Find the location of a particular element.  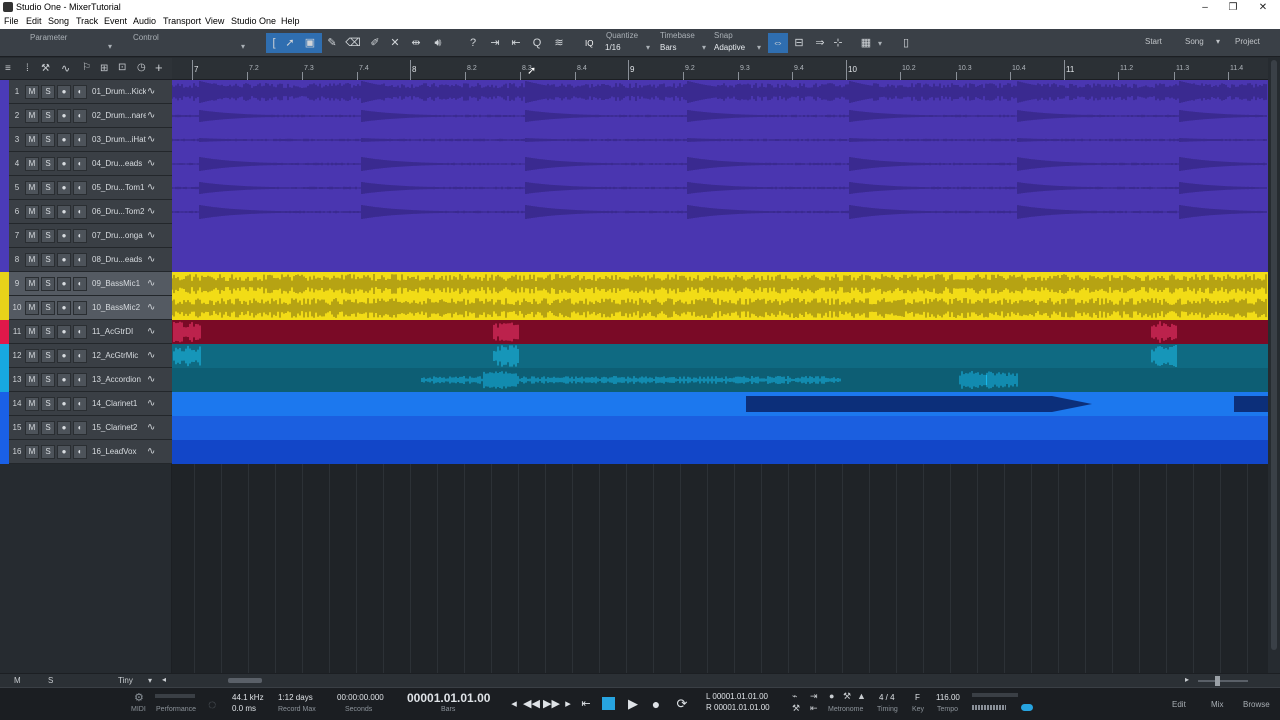

go-to-end-icon: ⇤ is located at coordinates (586, 704).